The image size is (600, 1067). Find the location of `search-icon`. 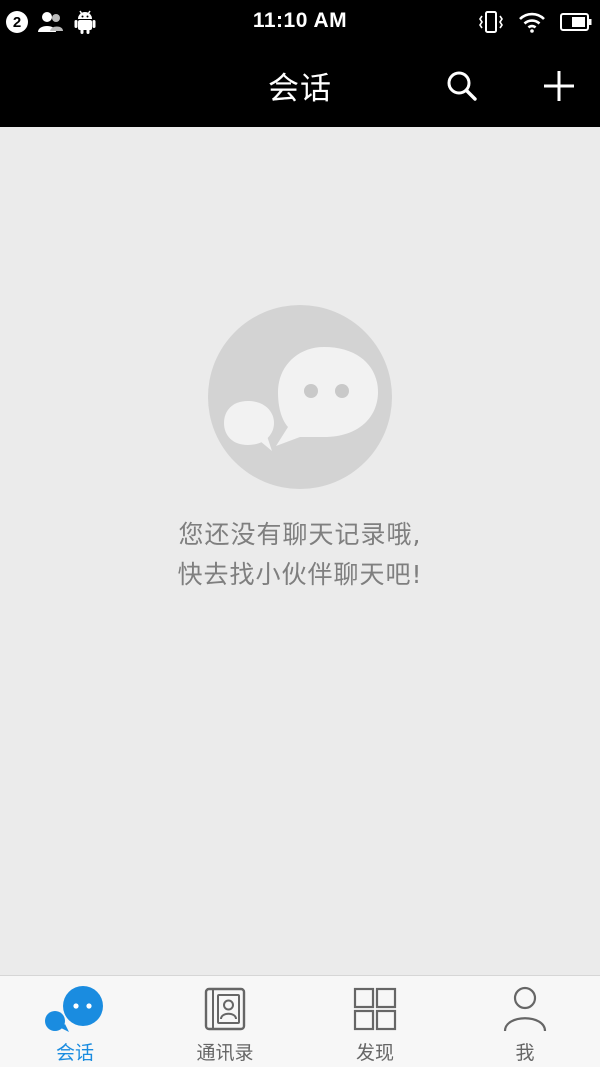

search-icon is located at coordinates (462, 86).